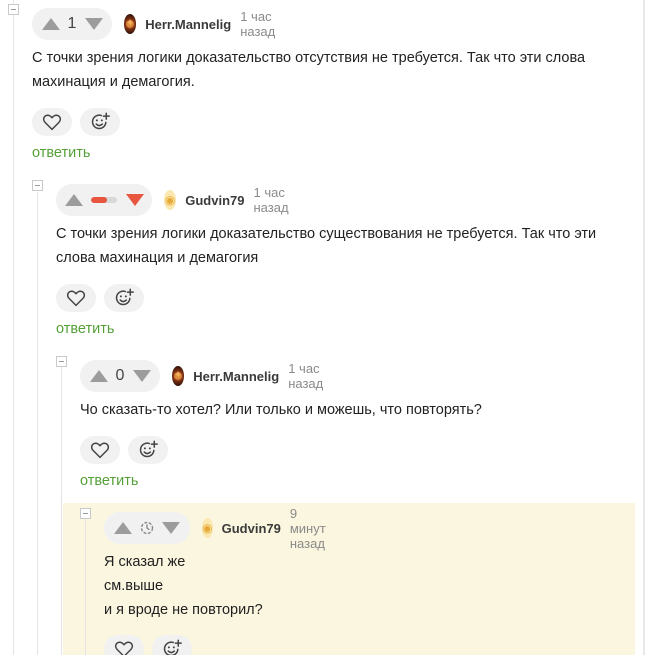 Image resolution: width=645 pixels, height=655 pixels. I want to click on comment-header: ◉ Gudvin79 1 час назад, so click(176, 200).